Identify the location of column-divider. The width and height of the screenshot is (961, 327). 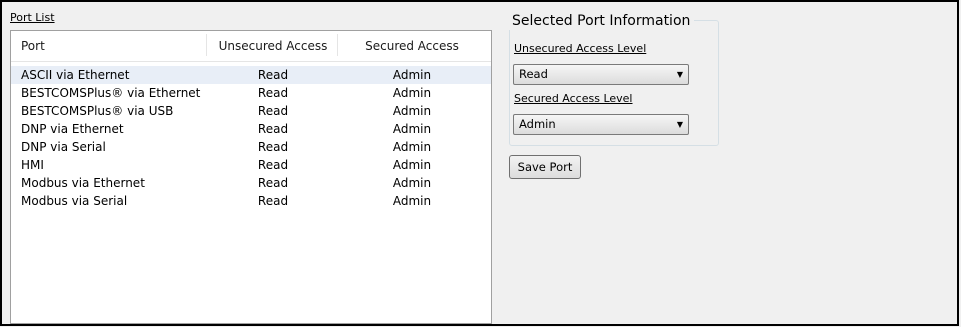
(206, 45).